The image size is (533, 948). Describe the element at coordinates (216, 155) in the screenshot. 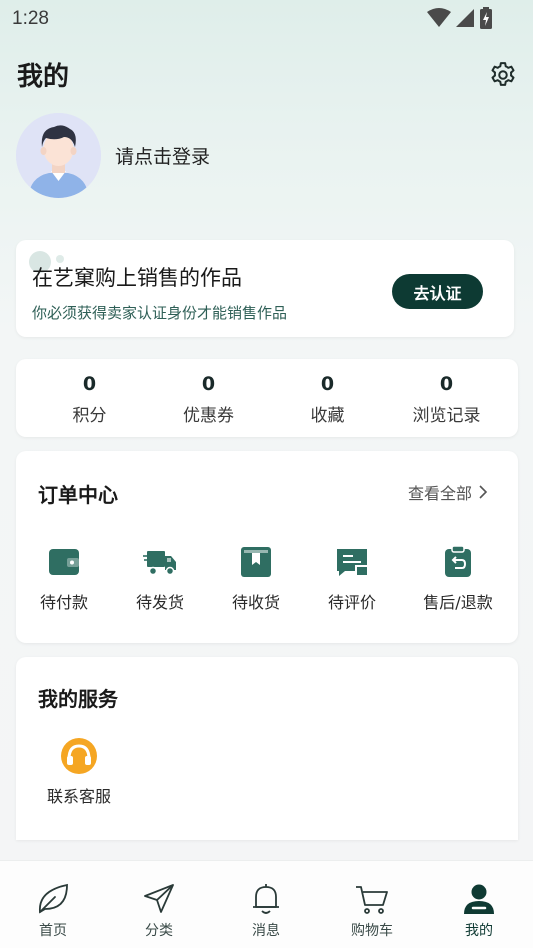

I see `profile-login: 请点击登录` at that location.